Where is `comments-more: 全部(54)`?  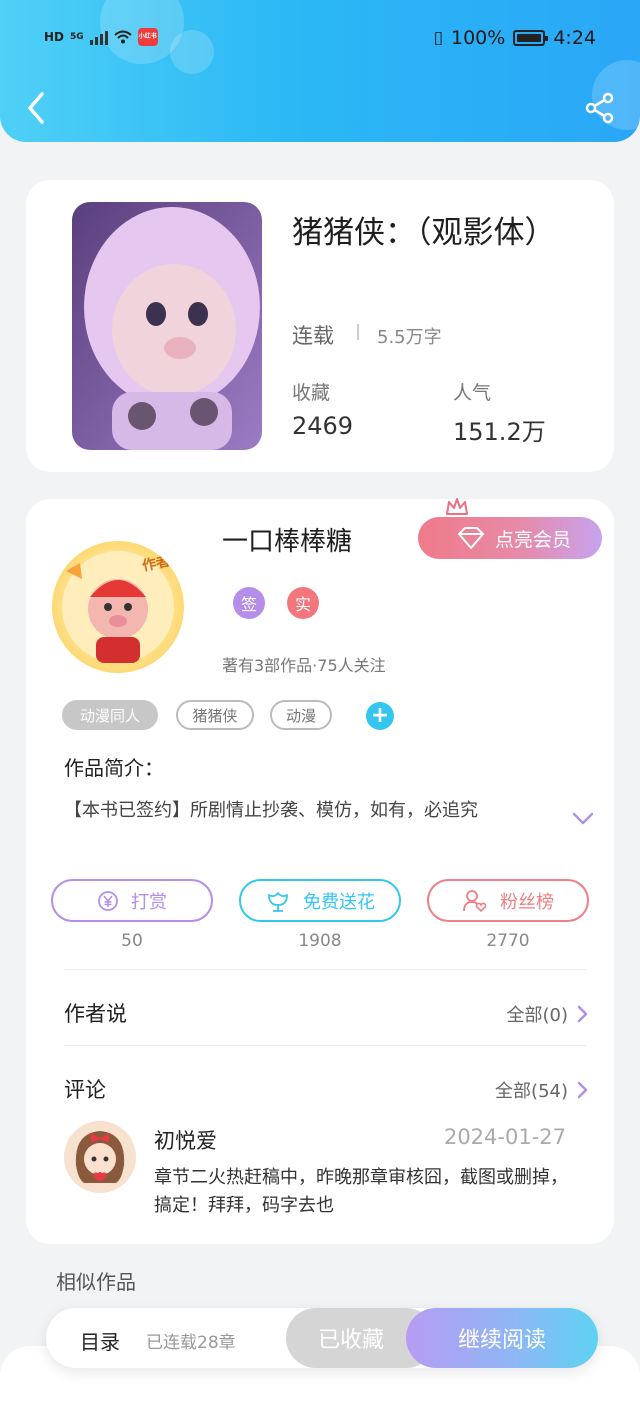 comments-more: 全部(54) is located at coordinates (541, 1090).